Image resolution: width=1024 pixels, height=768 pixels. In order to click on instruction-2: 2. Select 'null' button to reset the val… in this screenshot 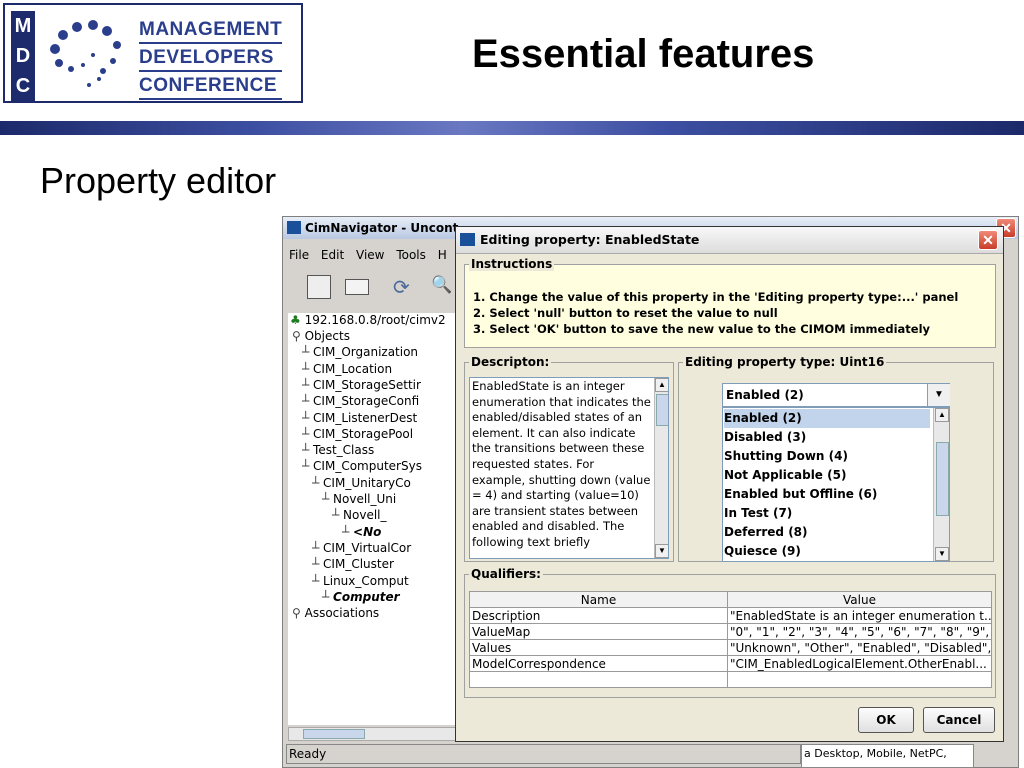, I will do `click(625, 313)`.